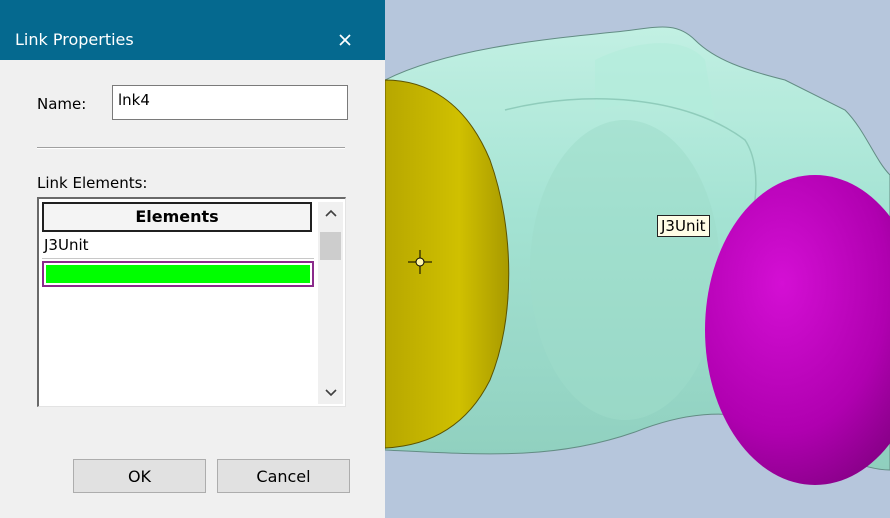  I want to click on close-button, so click(345, 40).